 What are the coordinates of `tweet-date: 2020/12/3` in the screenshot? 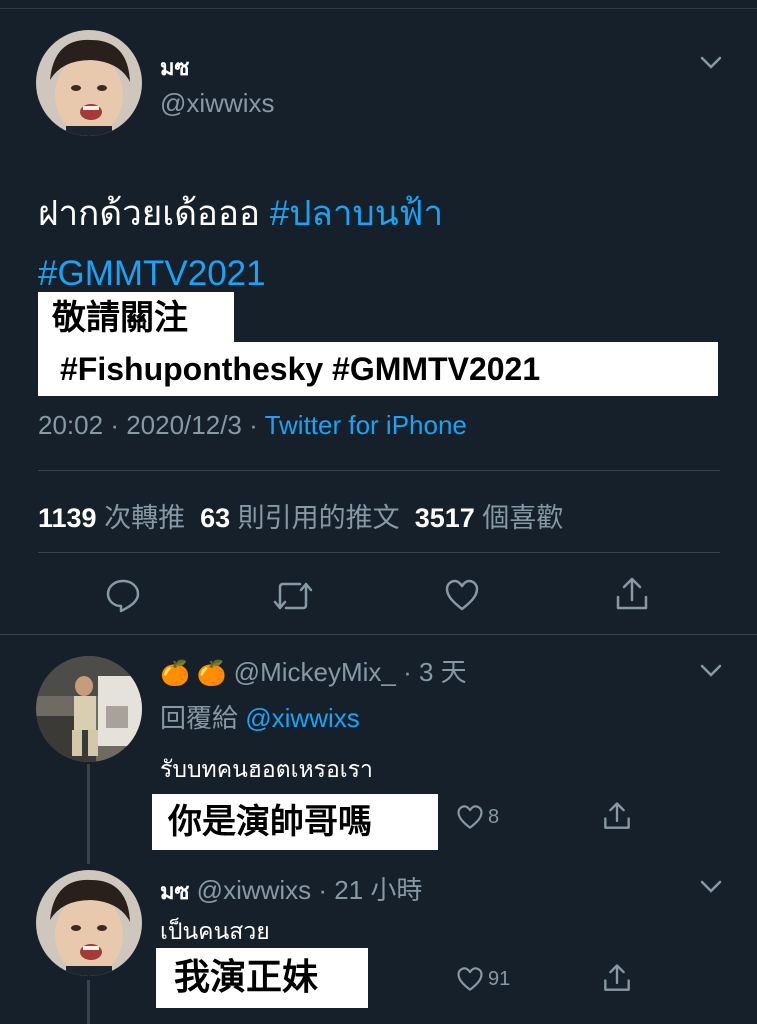 It's located at (184, 425).